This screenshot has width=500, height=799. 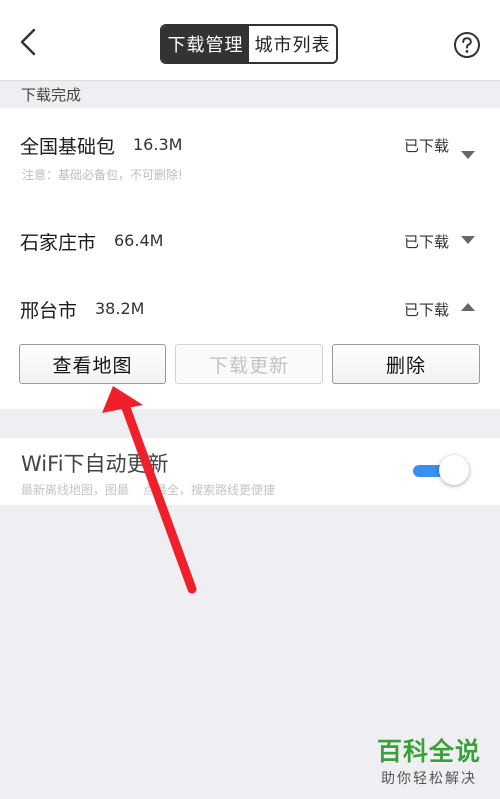 I want to click on package-note: 注意：基础必备包，不可删除!, so click(x=102, y=175).